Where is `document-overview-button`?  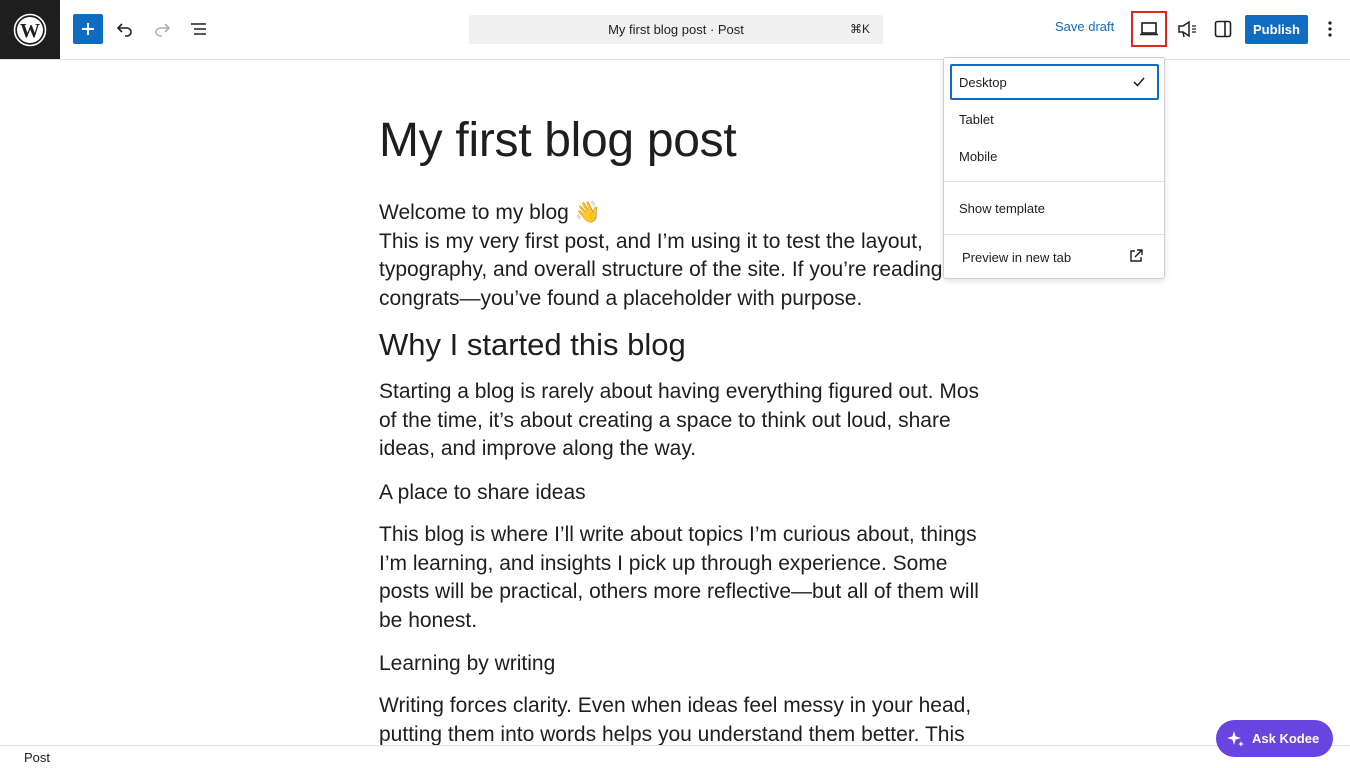
document-overview-button is located at coordinates (199, 29).